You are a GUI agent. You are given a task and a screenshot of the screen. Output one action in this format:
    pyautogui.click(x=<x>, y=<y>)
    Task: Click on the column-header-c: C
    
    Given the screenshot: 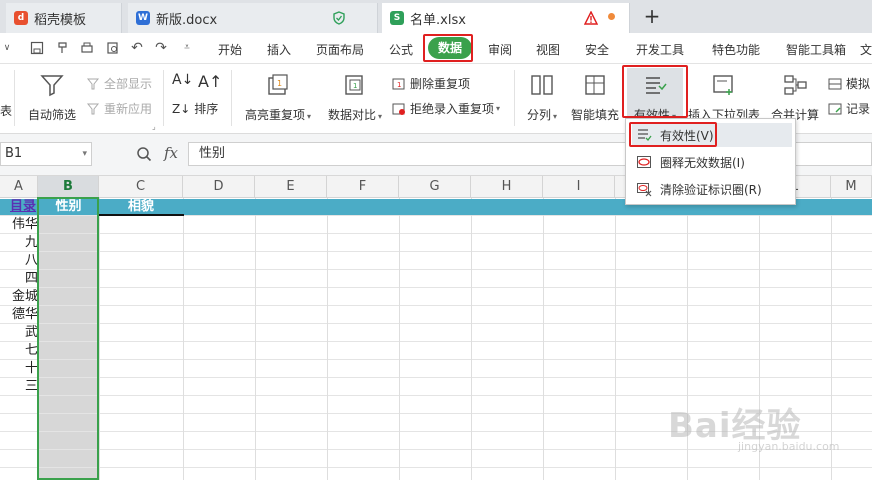 What is the action you would take?
    pyautogui.click(x=141, y=187)
    